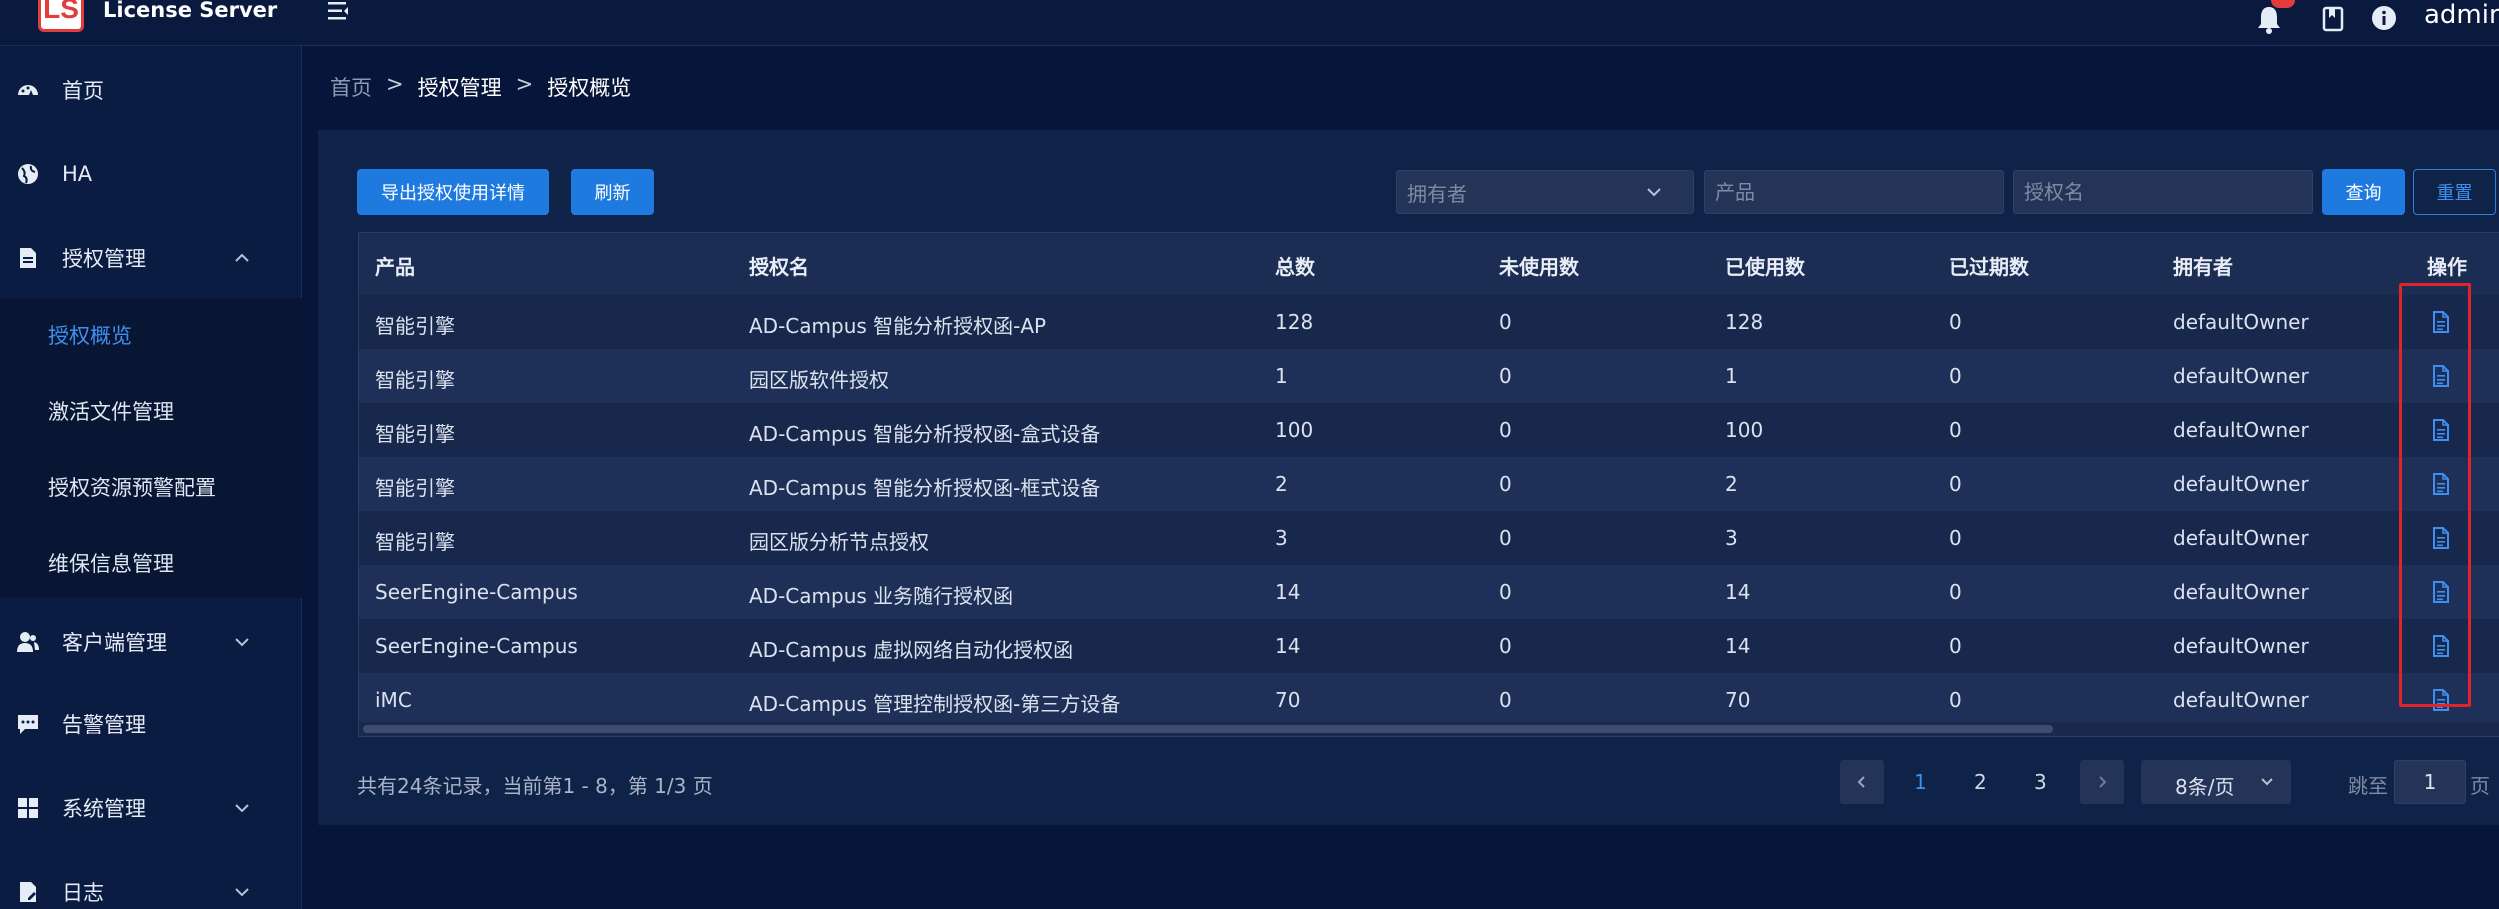  I want to click on cell-unused: 0, so click(1505, 430).